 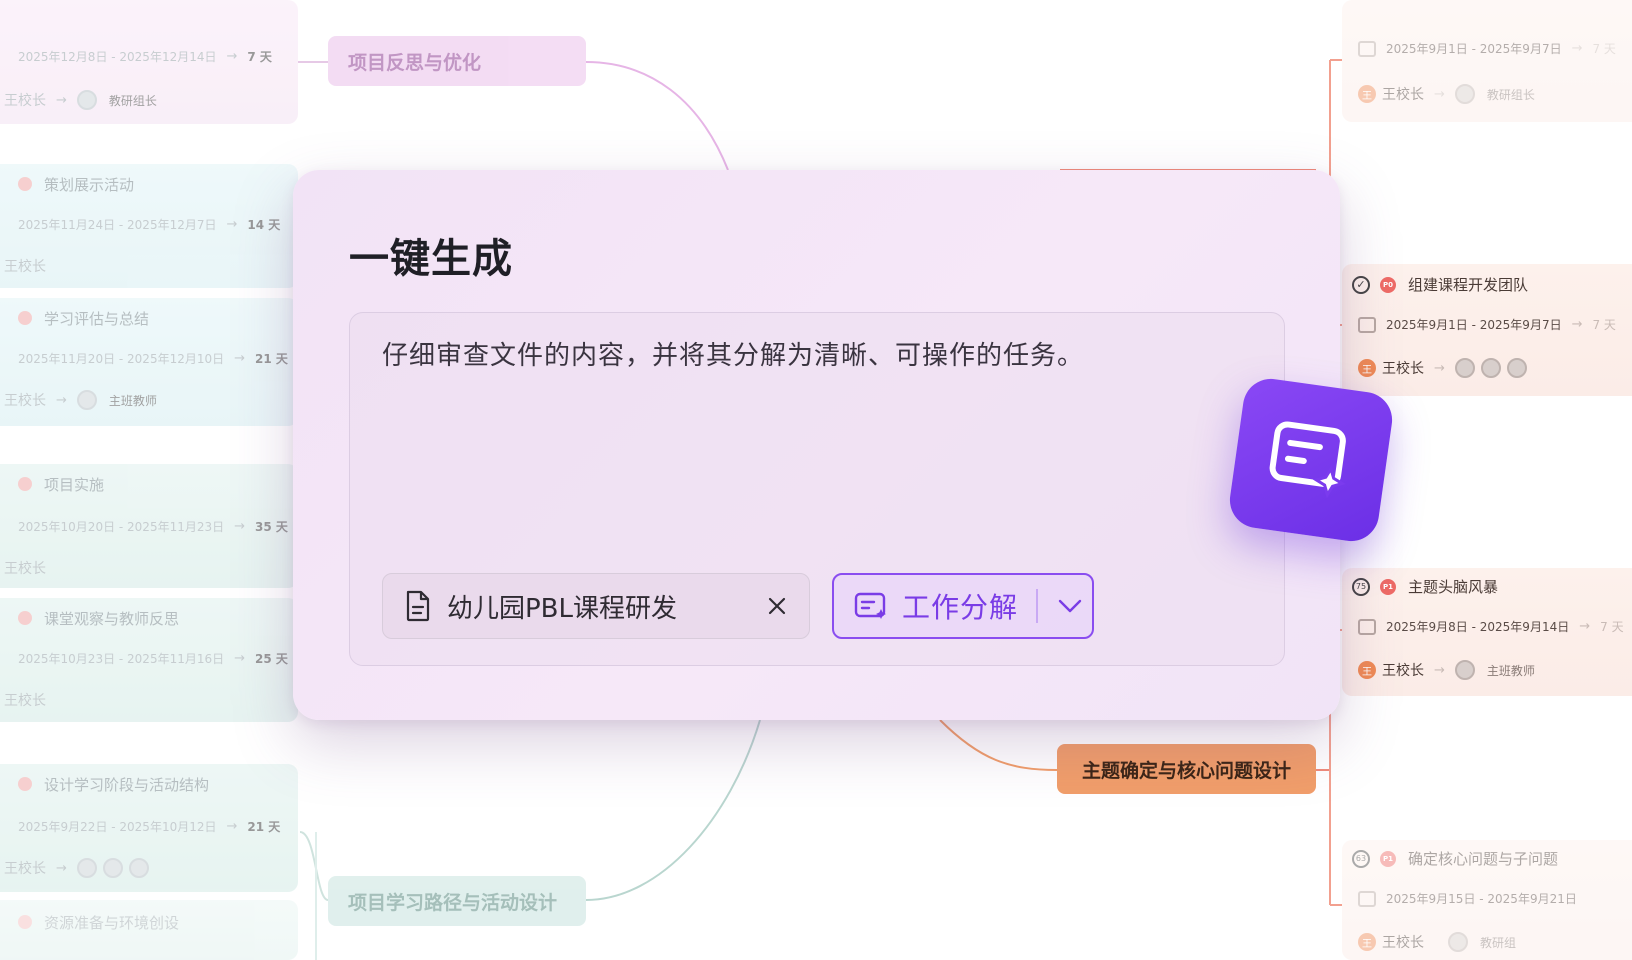 I want to click on task-dates: 2025年11月20日 - 2025年12月10日, so click(x=121, y=358).